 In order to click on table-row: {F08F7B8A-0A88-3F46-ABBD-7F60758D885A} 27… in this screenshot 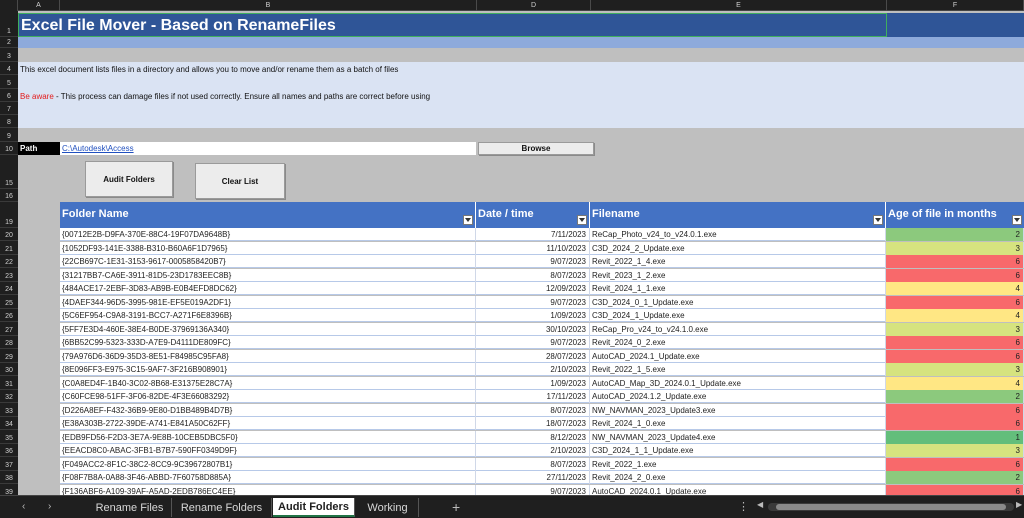, I will do `click(542, 477)`.